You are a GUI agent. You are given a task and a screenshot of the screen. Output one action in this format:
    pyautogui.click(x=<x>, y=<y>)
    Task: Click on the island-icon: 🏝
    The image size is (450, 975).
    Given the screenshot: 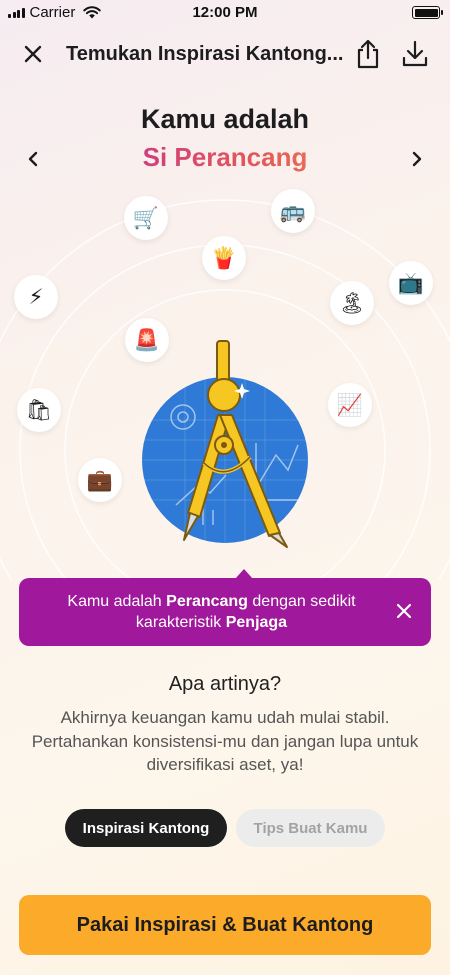 What is the action you would take?
    pyautogui.click(x=352, y=303)
    